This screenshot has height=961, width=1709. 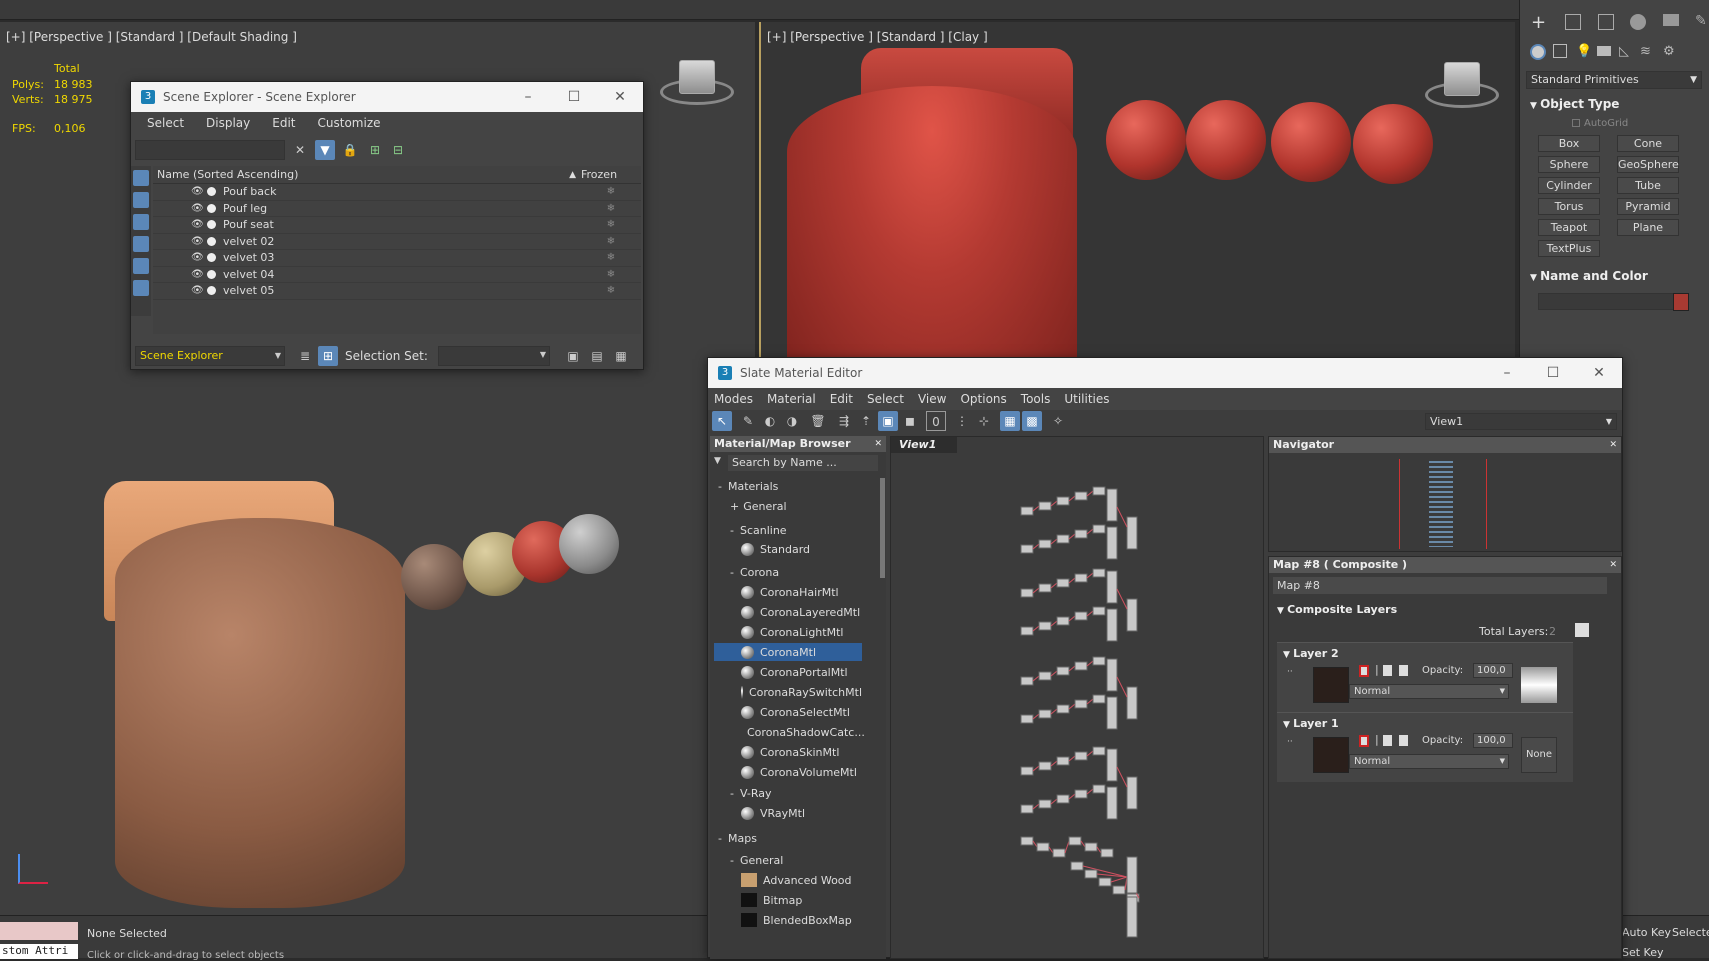 What do you see at coordinates (1364, 671) in the screenshot?
I see `layer-delete-icon` at bounding box center [1364, 671].